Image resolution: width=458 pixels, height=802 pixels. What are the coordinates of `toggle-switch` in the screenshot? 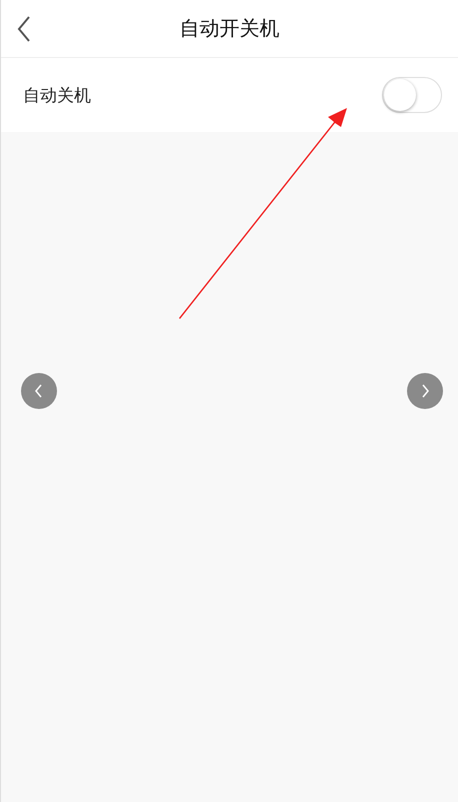 It's located at (412, 95).